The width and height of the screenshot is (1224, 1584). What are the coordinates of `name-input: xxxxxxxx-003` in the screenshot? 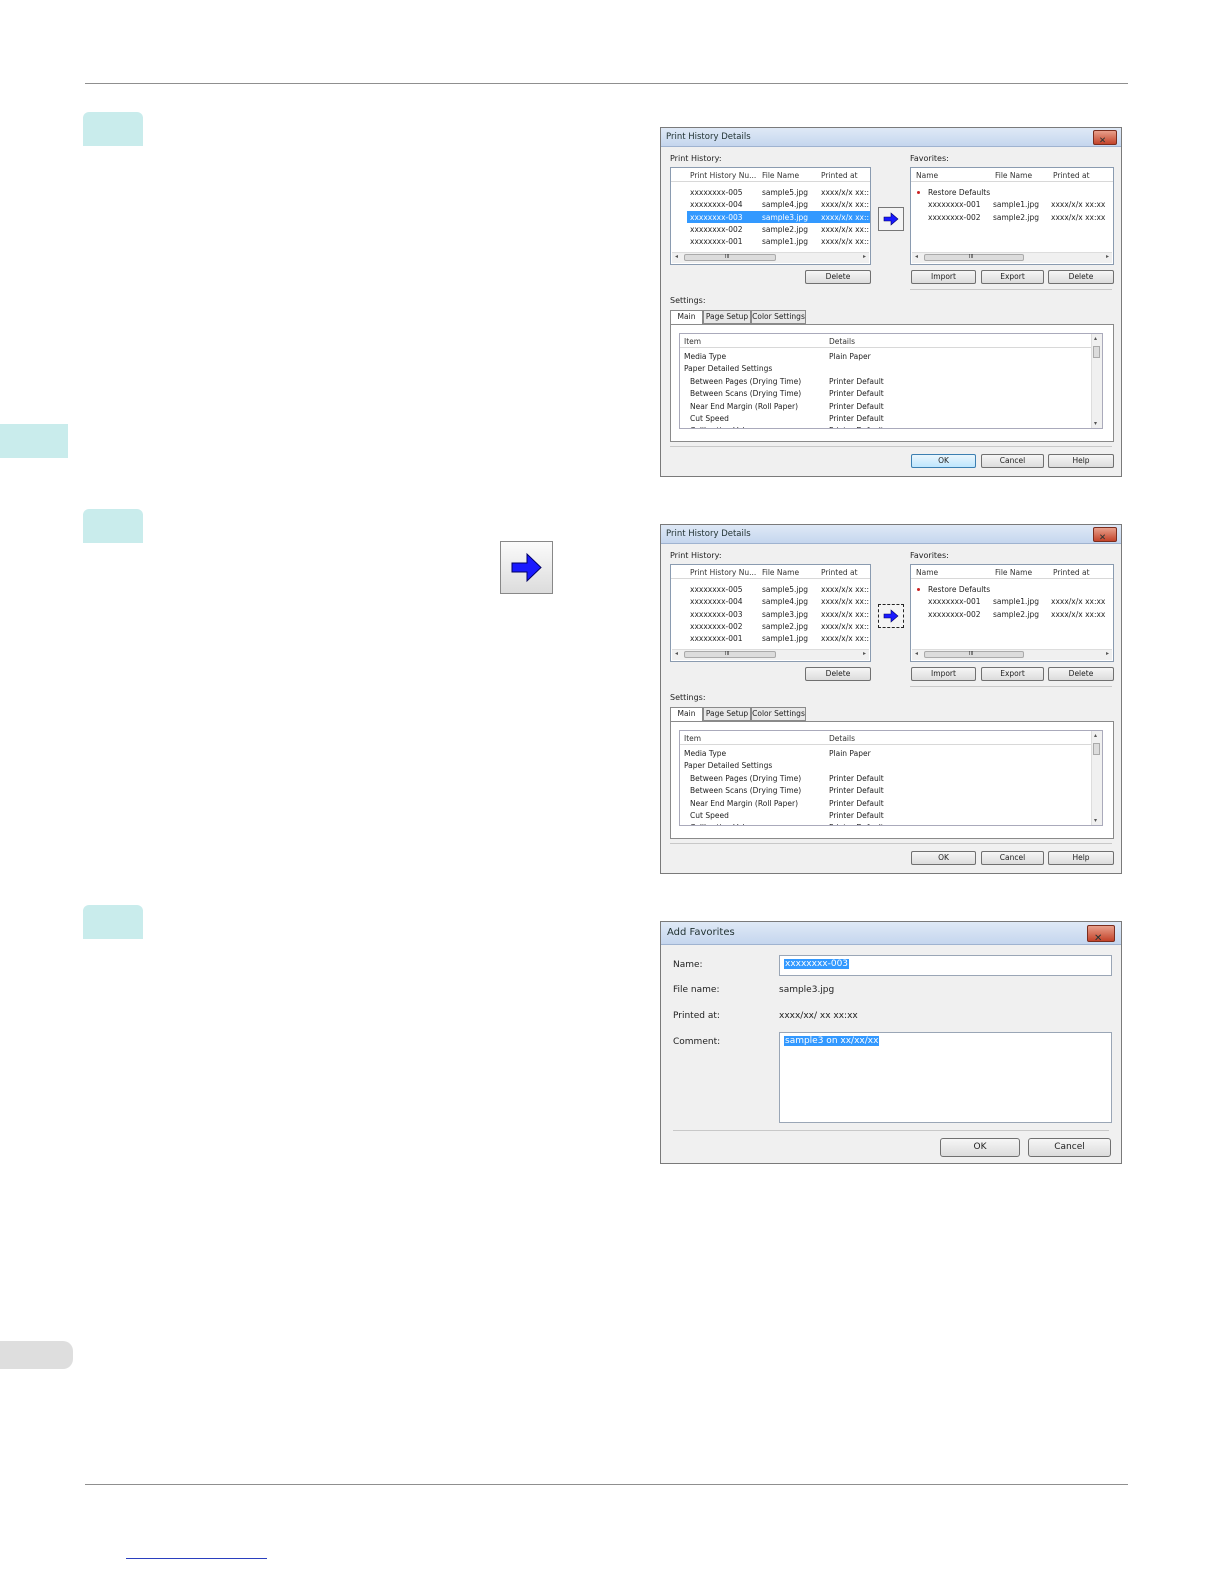 It's located at (945, 965).